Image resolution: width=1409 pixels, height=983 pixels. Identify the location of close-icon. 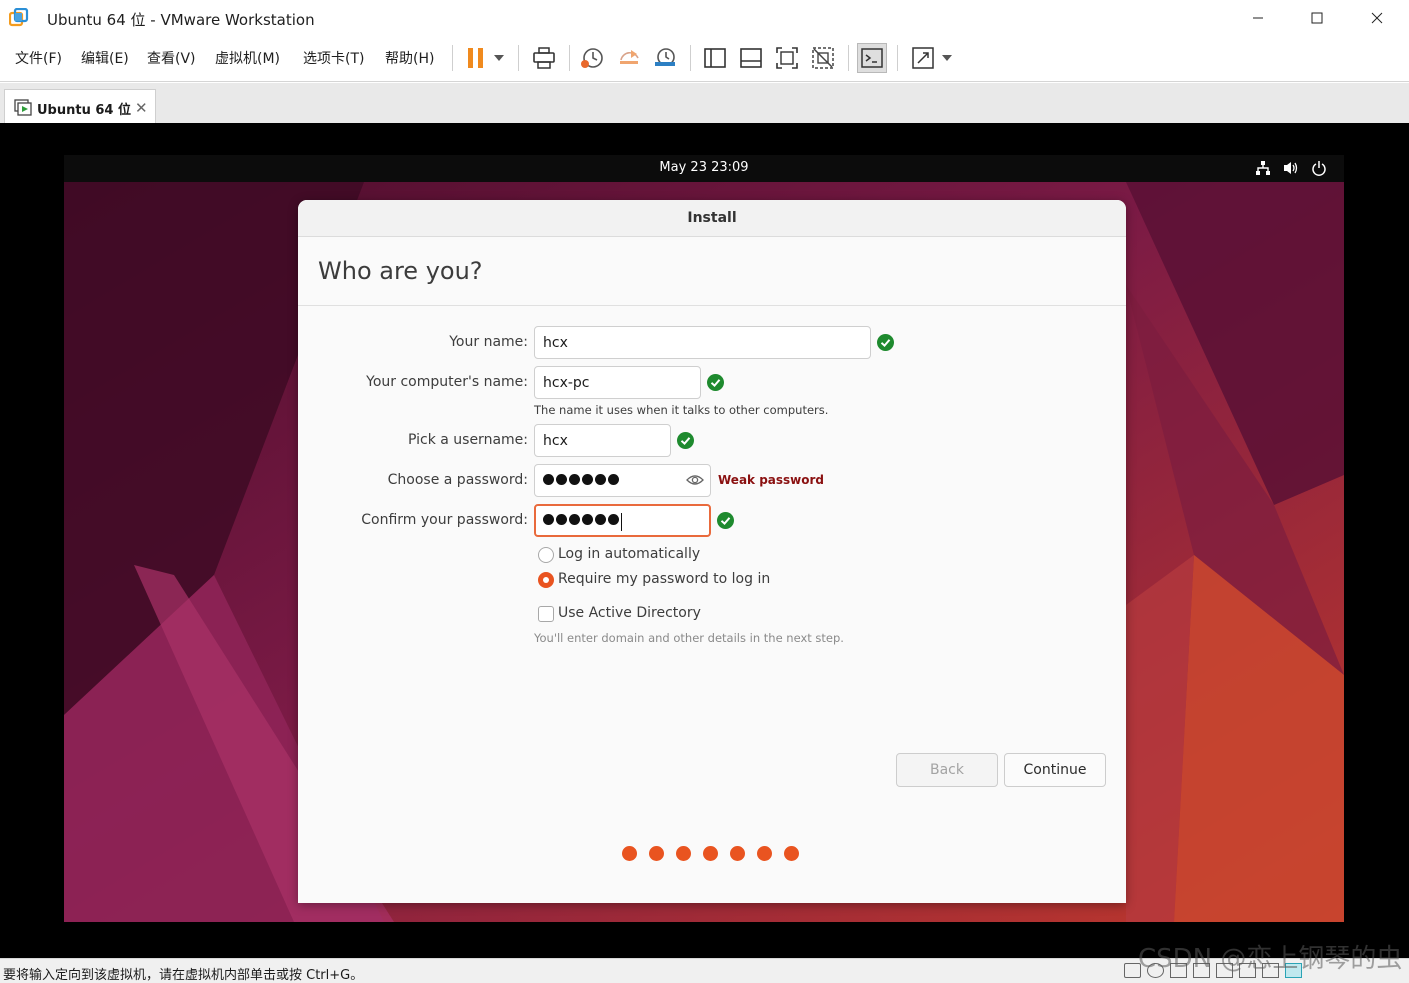
(1377, 18).